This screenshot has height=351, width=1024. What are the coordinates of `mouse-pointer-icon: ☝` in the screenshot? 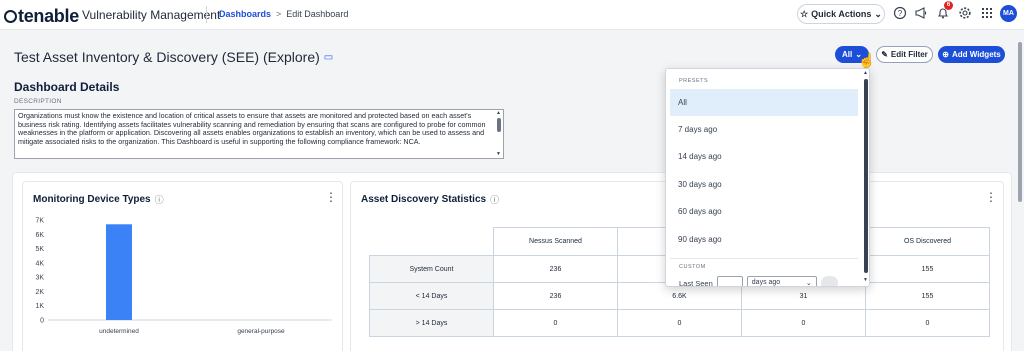 It's located at (867, 60).